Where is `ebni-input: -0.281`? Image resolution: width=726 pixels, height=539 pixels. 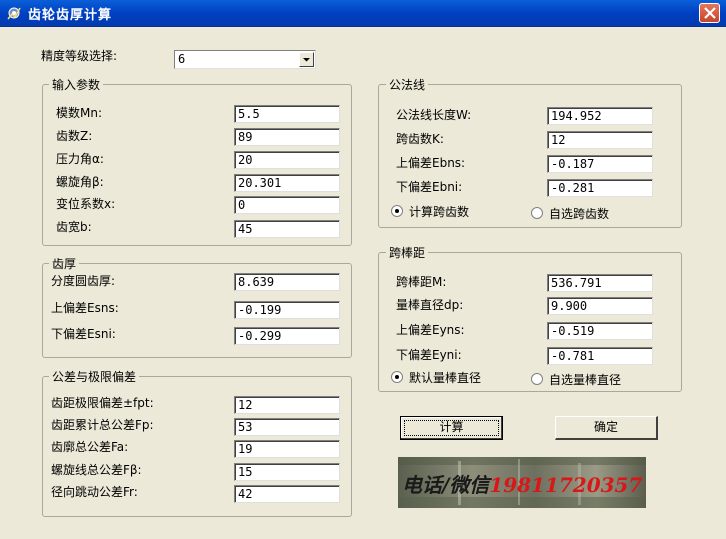 ebni-input: -0.281 is located at coordinates (600, 188).